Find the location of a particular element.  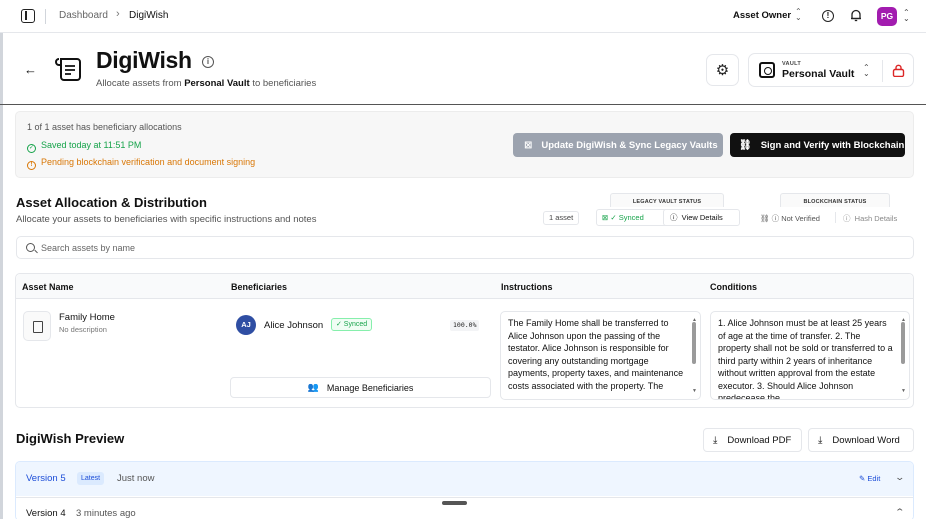

download-pdf-button: ⤓ Download PDF is located at coordinates (752, 440).